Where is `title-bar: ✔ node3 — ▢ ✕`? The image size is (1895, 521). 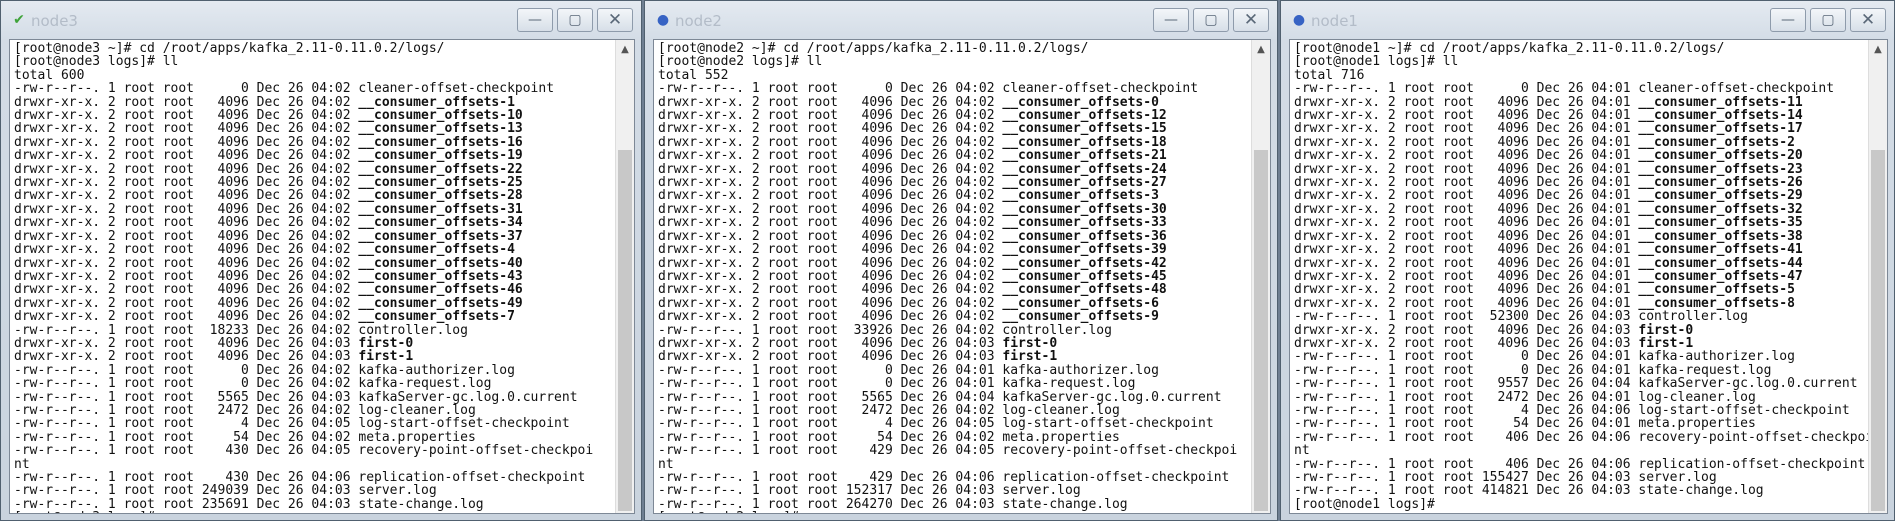 title-bar: ✔ node3 — ▢ ✕ is located at coordinates (321, 20).